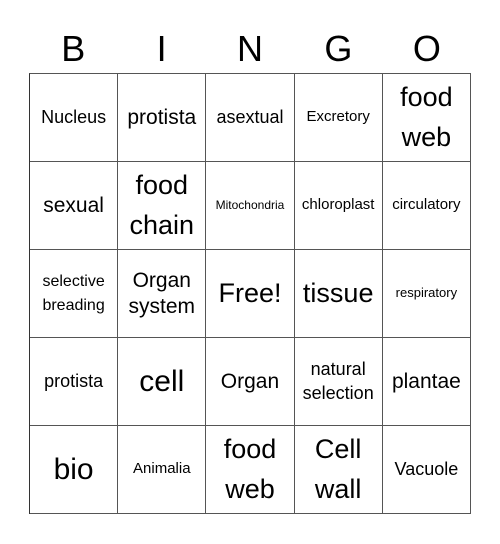 This screenshot has width=500, height=544. I want to click on cell-text: respiratory, so click(426, 293).